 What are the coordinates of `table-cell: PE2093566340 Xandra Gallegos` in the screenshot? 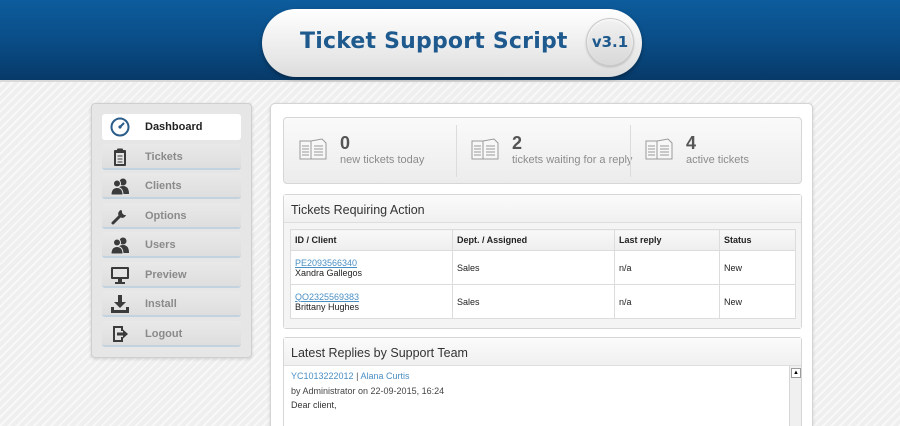 It's located at (371, 267).